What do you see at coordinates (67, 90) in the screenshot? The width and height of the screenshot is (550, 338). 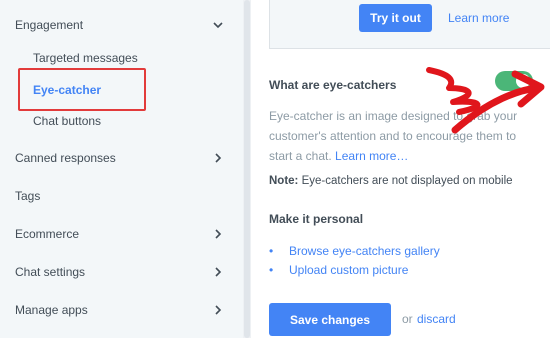 I see `sidebar-item-label: Eye-catcher` at bounding box center [67, 90].